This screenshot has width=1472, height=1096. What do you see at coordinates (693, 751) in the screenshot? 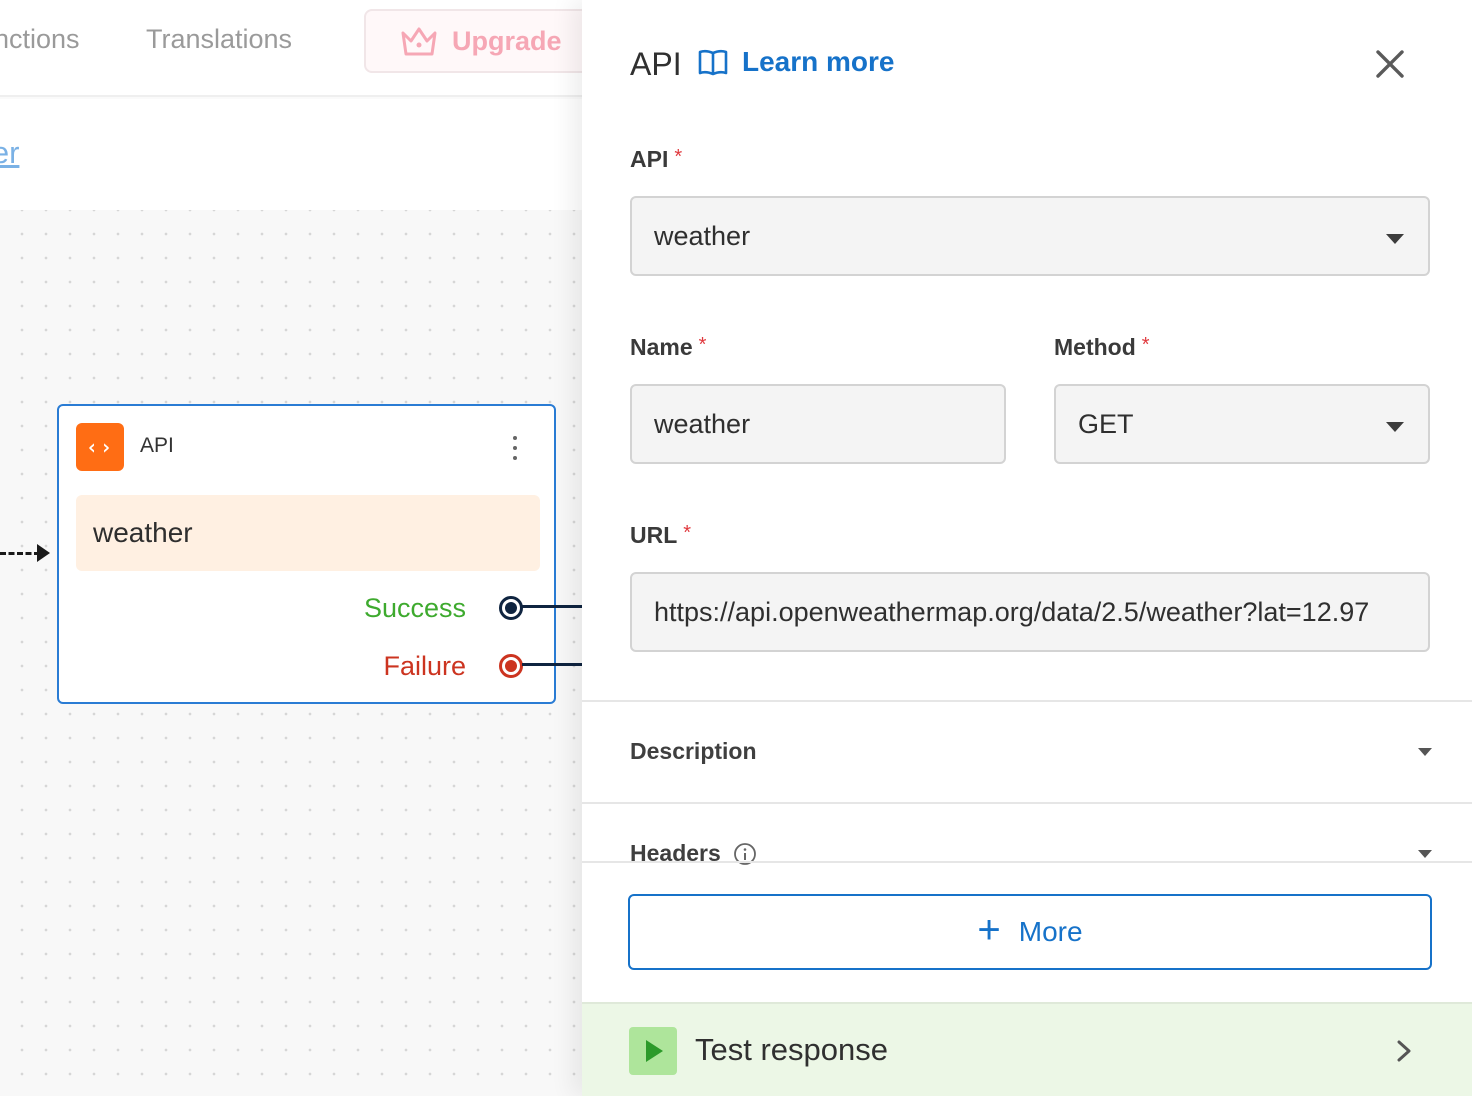
I see `description-section-header: Description` at bounding box center [693, 751].